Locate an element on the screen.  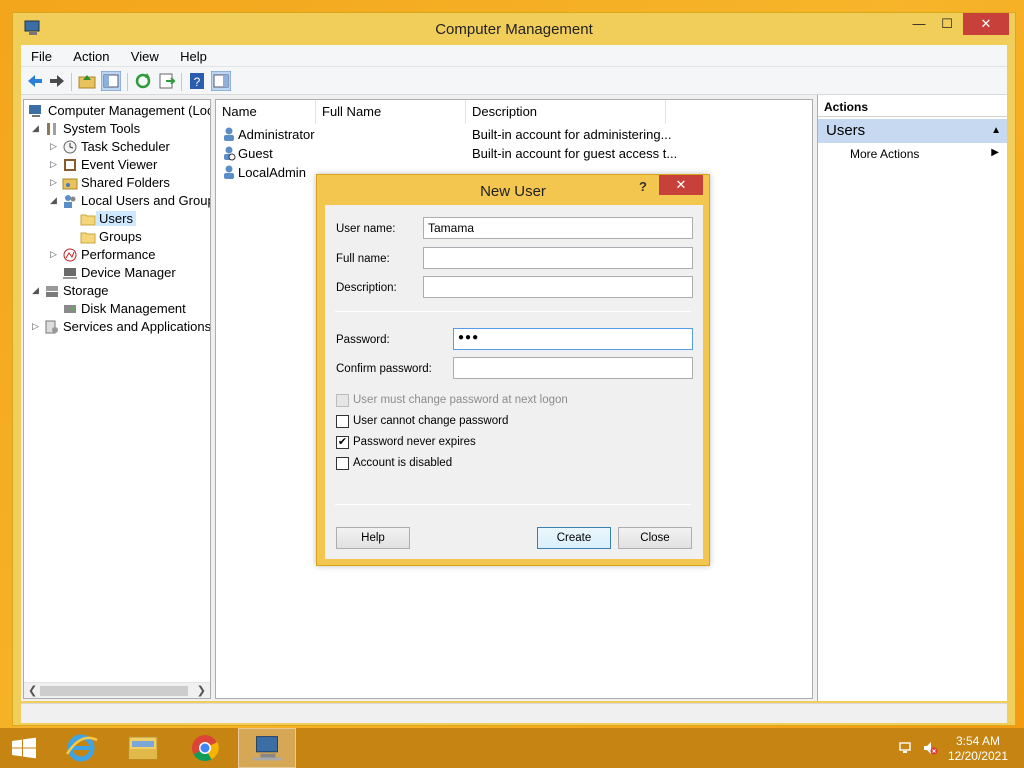
disk-icon is located at coordinates (70, 309).